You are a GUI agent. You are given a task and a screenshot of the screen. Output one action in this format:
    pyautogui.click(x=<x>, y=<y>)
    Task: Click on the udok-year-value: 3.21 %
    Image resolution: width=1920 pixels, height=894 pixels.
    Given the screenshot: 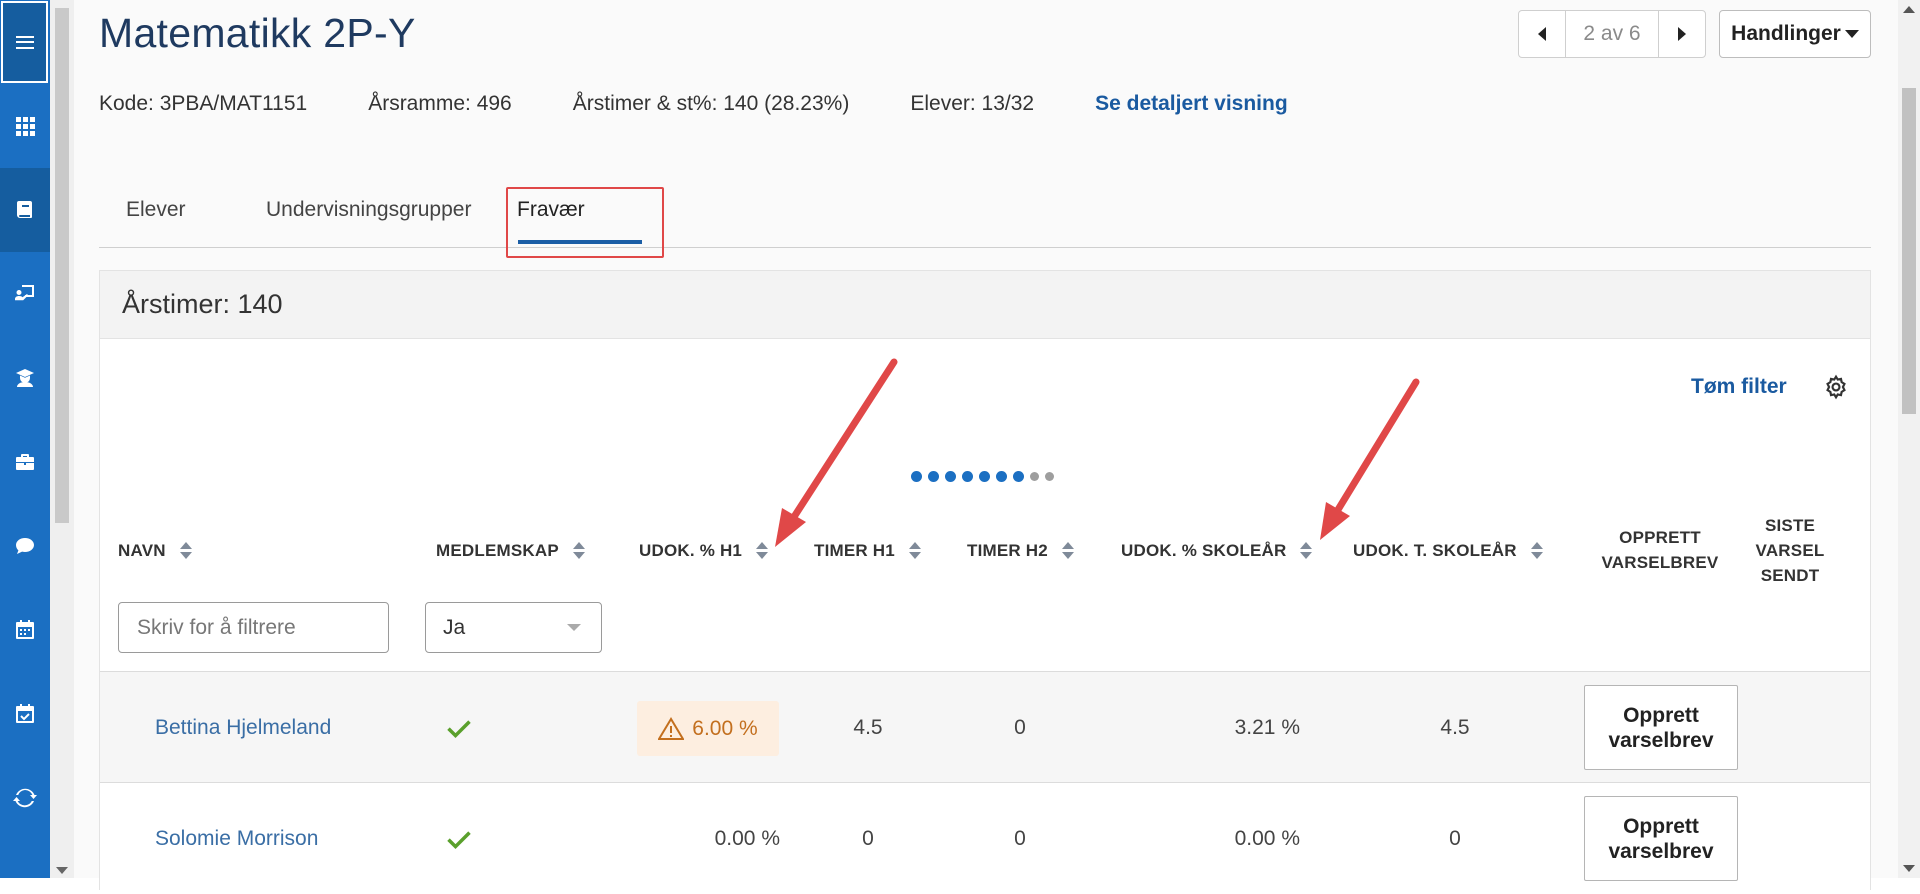 What is the action you would take?
    pyautogui.click(x=1267, y=727)
    